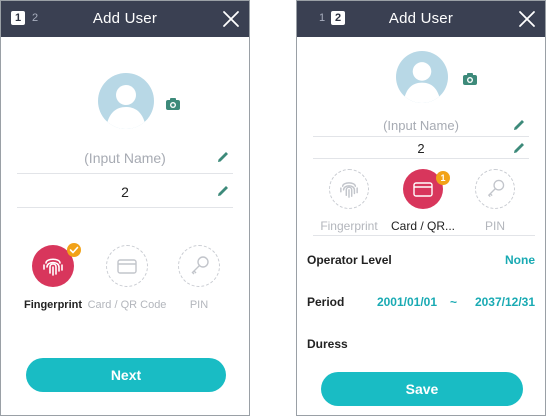  What do you see at coordinates (424, 235) in the screenshot?
I see `divider` at bounding box center [424, 235].